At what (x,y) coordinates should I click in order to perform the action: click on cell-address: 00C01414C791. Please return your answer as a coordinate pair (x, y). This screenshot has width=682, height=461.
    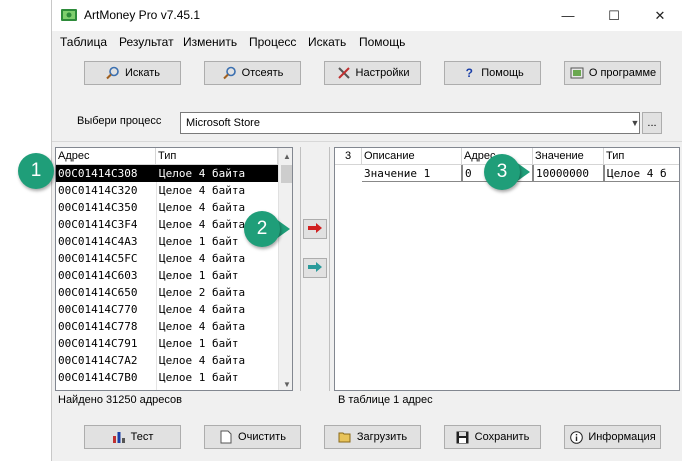
    Looking at the image, I should click on (98, 343).